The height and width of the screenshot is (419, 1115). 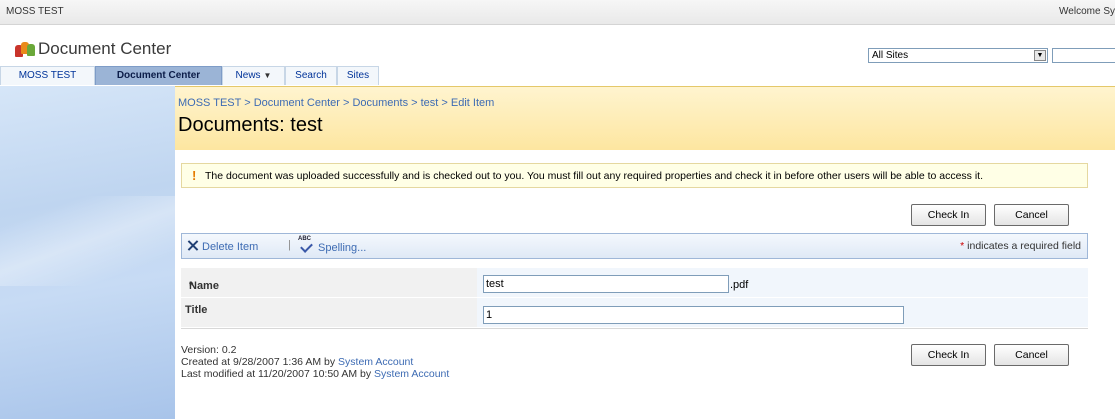 I want to click on form-row-name: Name * .pdf, so click(x=634, y=283).